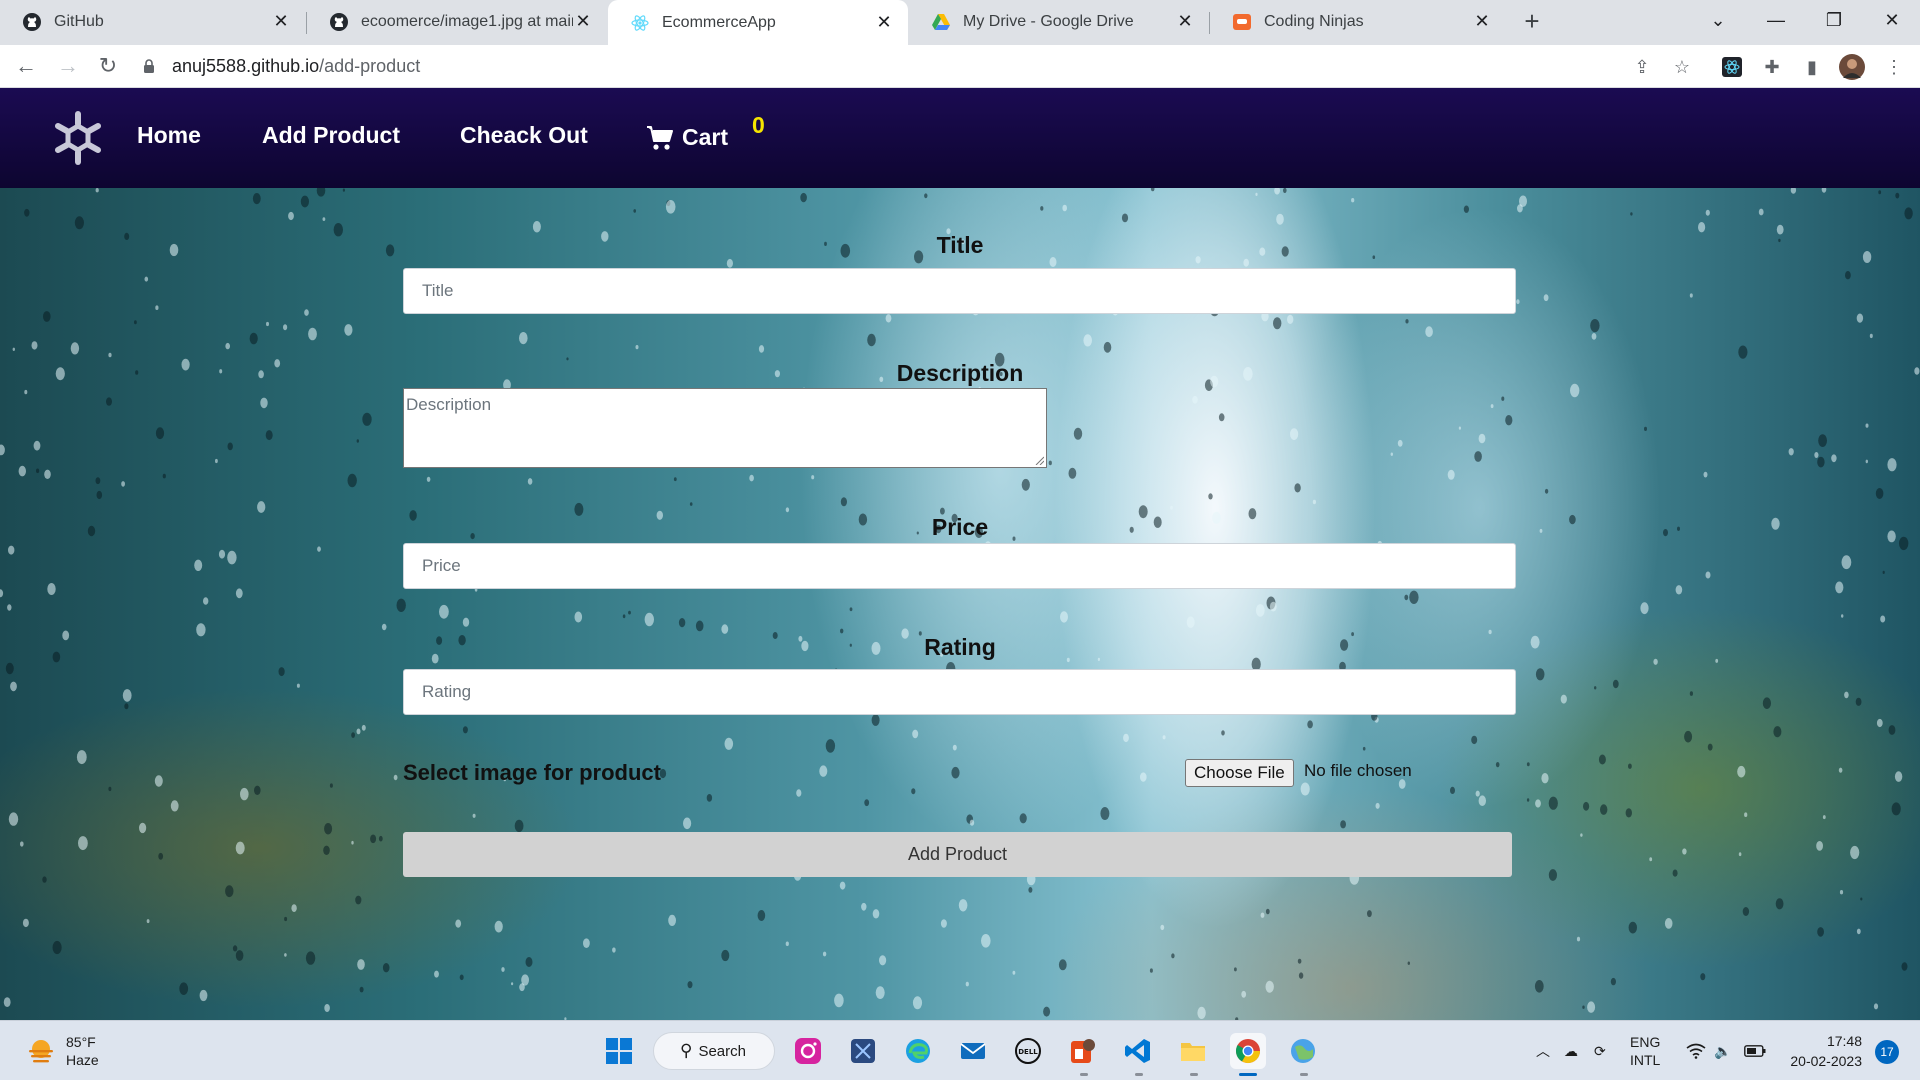 The image size is (1920, 1080). Describe the element at coordinates (1826, 1061) in the screenshot. I see `clock-date: 20-02-2023` at that location.